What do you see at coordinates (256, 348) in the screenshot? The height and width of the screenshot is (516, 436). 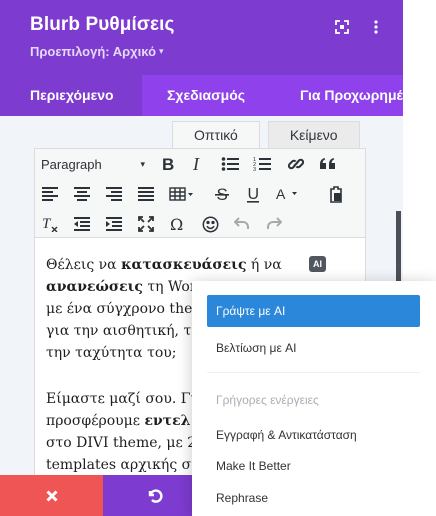 I see `improve-with-ai-item: Βελτίωση με AI` at bounding box center [256, 348].